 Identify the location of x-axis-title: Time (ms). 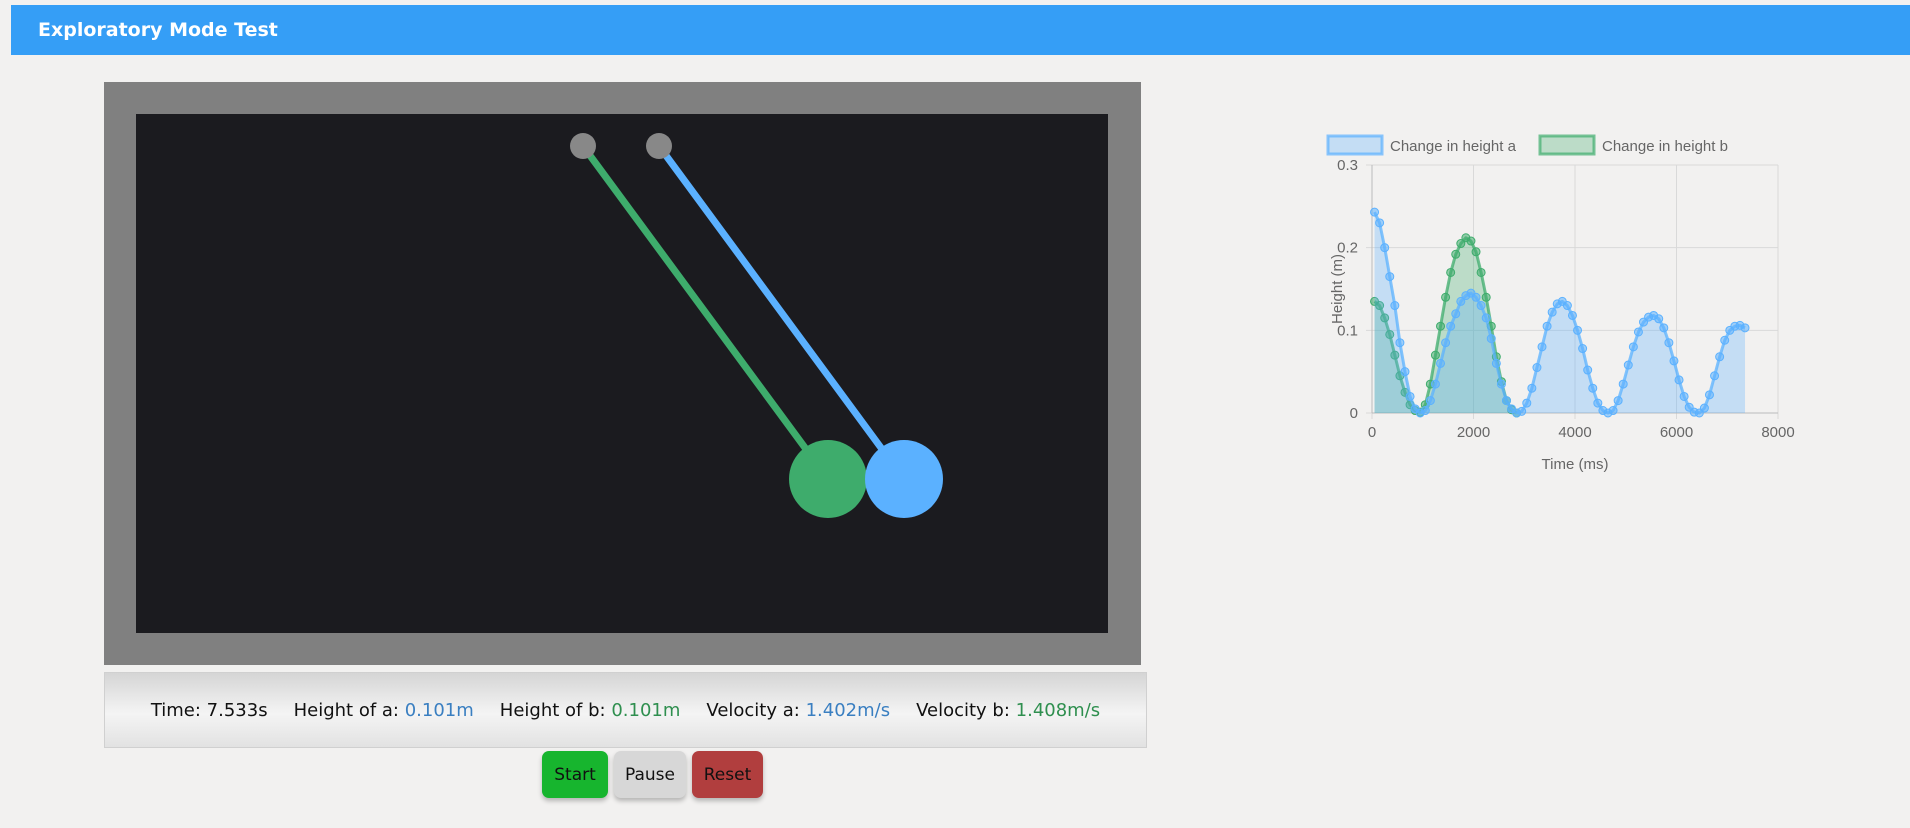
(1575, 464).